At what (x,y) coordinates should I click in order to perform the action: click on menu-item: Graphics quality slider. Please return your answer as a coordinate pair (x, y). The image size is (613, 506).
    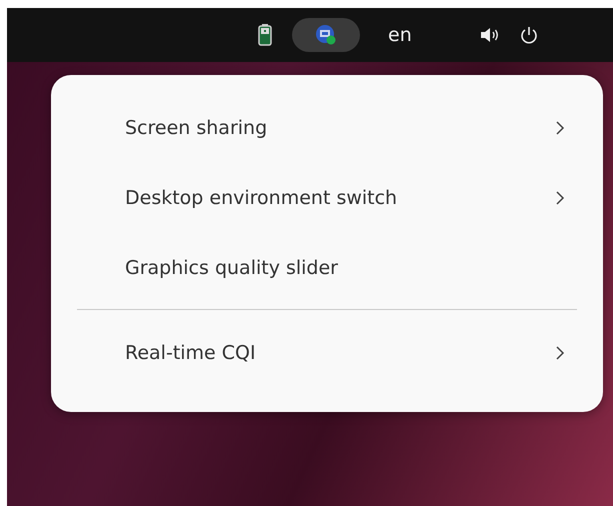
    Looking at the image, I should click on (327, 268).